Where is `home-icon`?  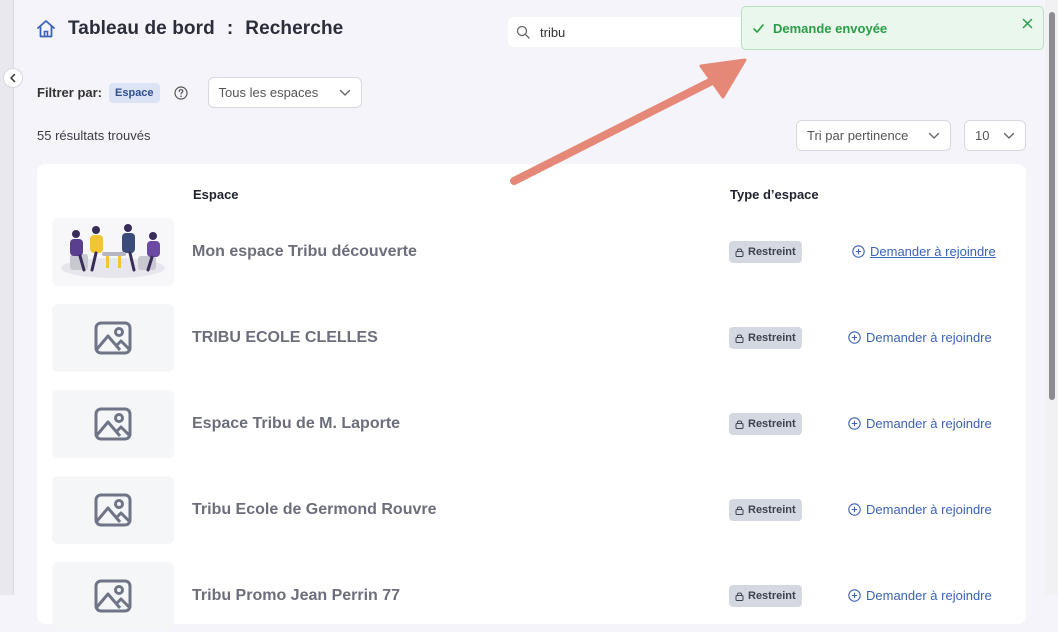 home-icon is located at coordinates (46, 29).